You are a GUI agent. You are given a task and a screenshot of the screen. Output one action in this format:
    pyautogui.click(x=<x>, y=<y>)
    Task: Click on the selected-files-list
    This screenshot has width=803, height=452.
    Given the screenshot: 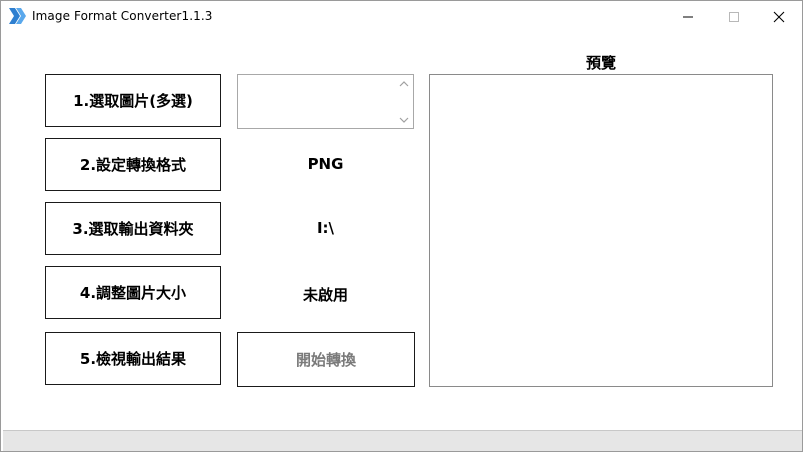 What is the action you would take?
    pyautogui.click(x=325, y=101)
    